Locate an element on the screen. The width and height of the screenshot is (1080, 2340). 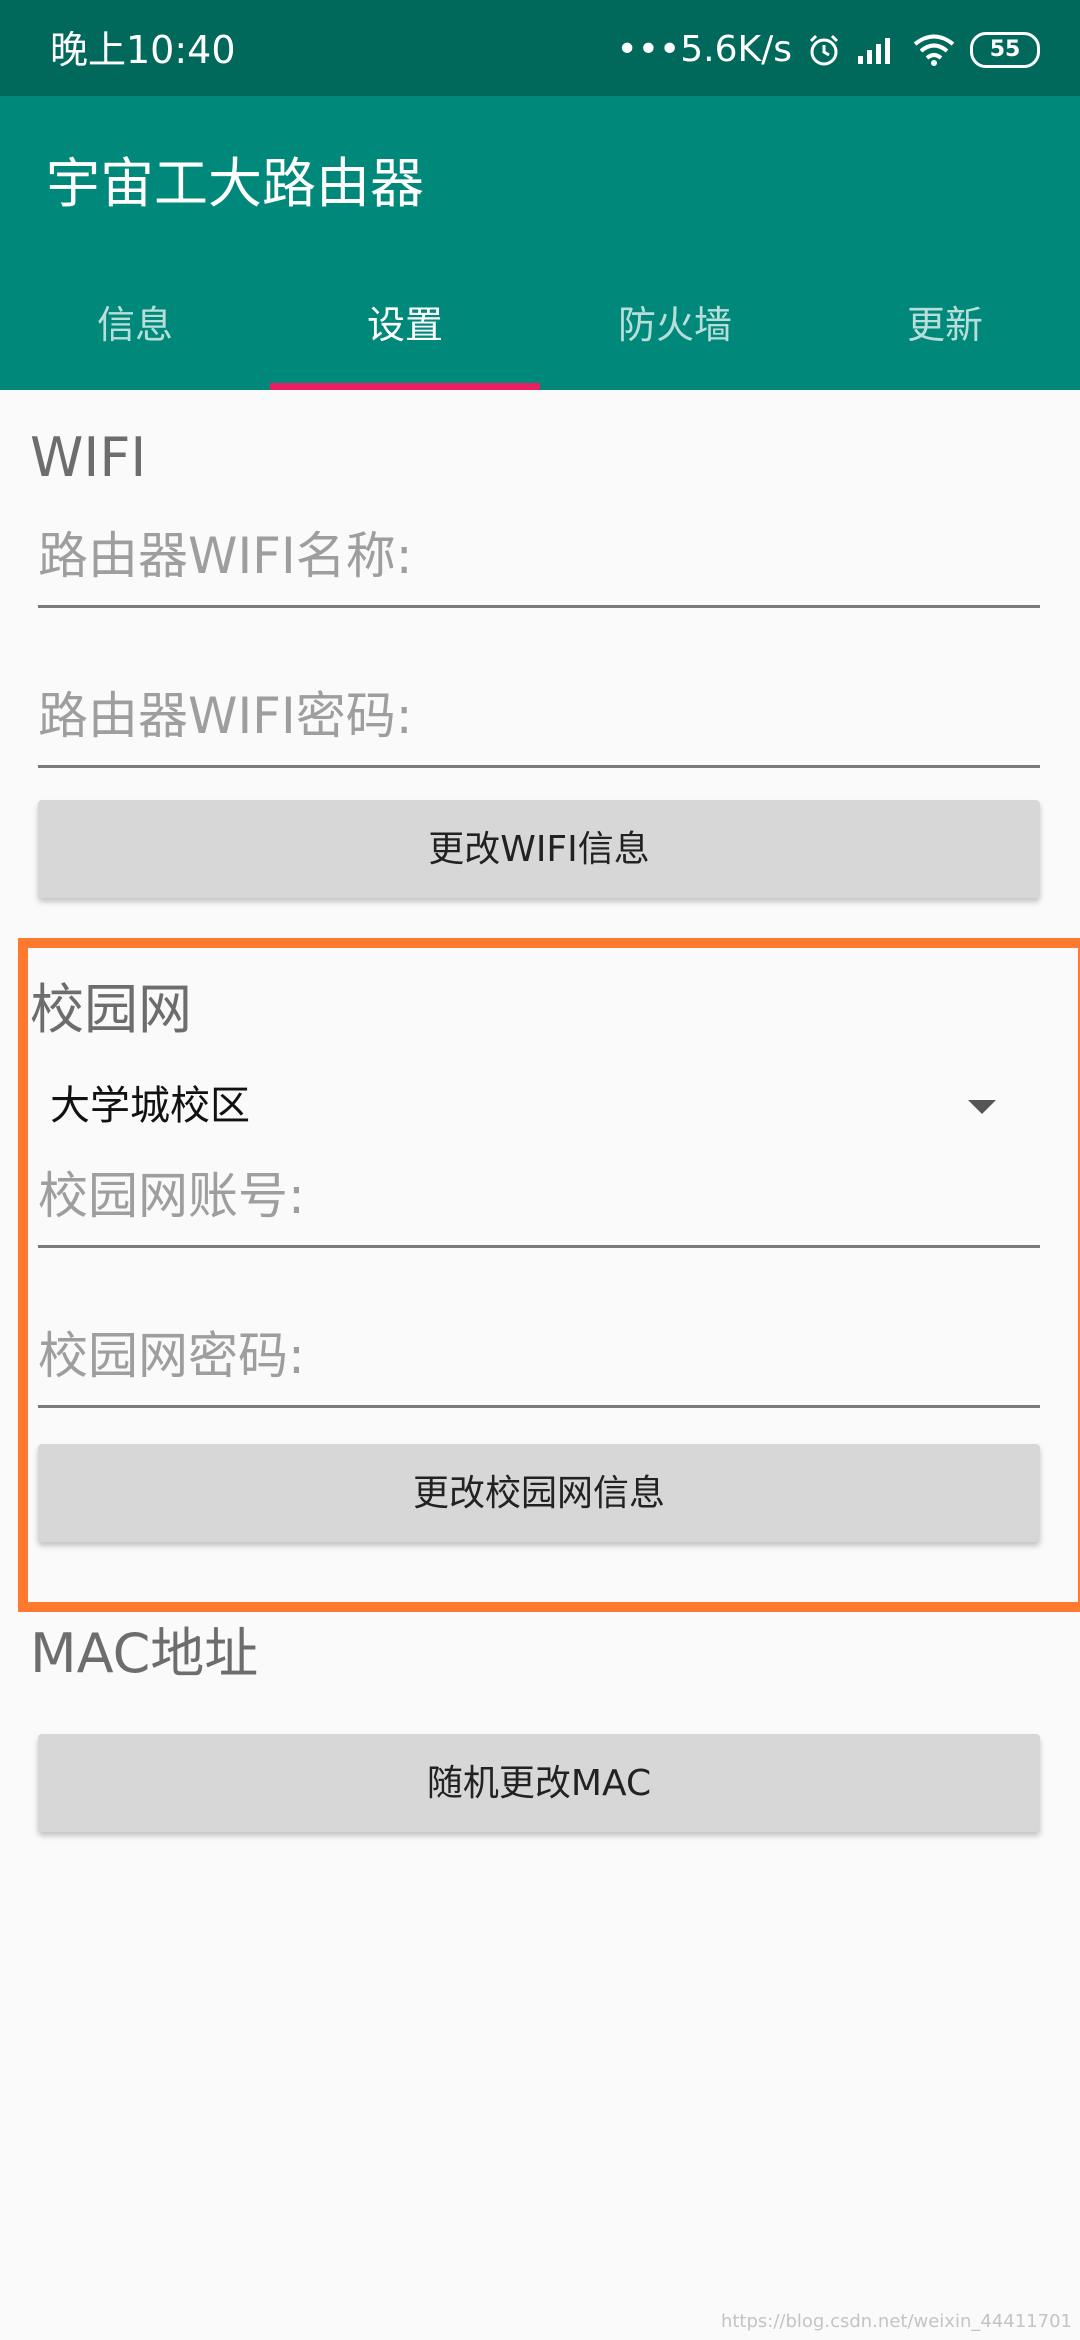
campus-account-input is located at coordinates (539, 1196).